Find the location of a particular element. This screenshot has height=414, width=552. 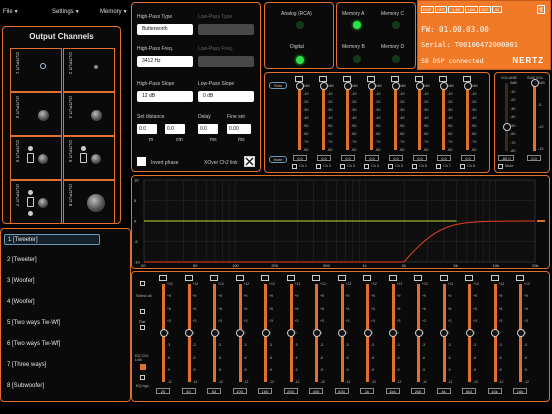

eq-band-label: 6k3 is located at coordinates (469, 391).